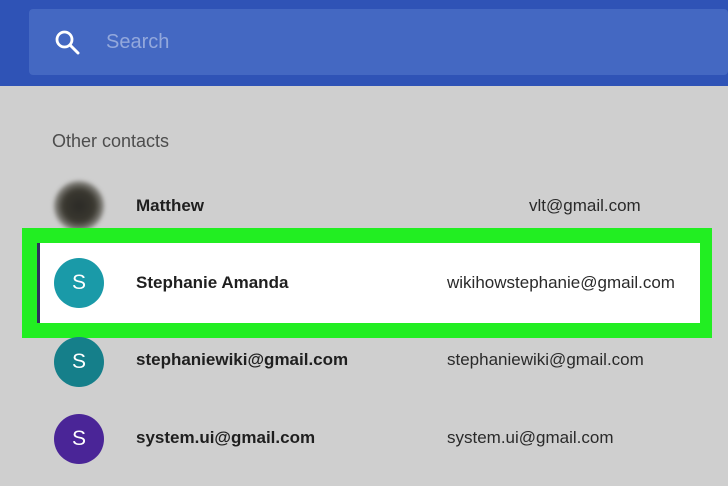 This screenshot has height=486, width=728. Describe the element at coordinates (561, 282) in the screenshot. I see `contact-email: wikihowstephanie@gmail.com` at that location.